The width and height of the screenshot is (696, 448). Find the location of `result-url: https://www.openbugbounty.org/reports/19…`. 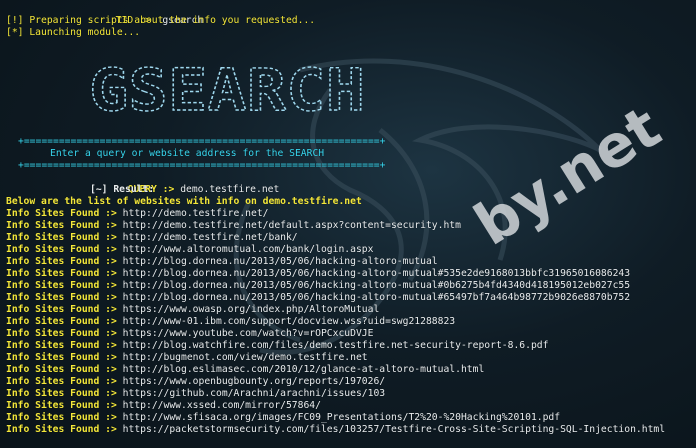

result-url: https://www.openbugbounty.org/reports/19… is located at coordinates (254, 381).